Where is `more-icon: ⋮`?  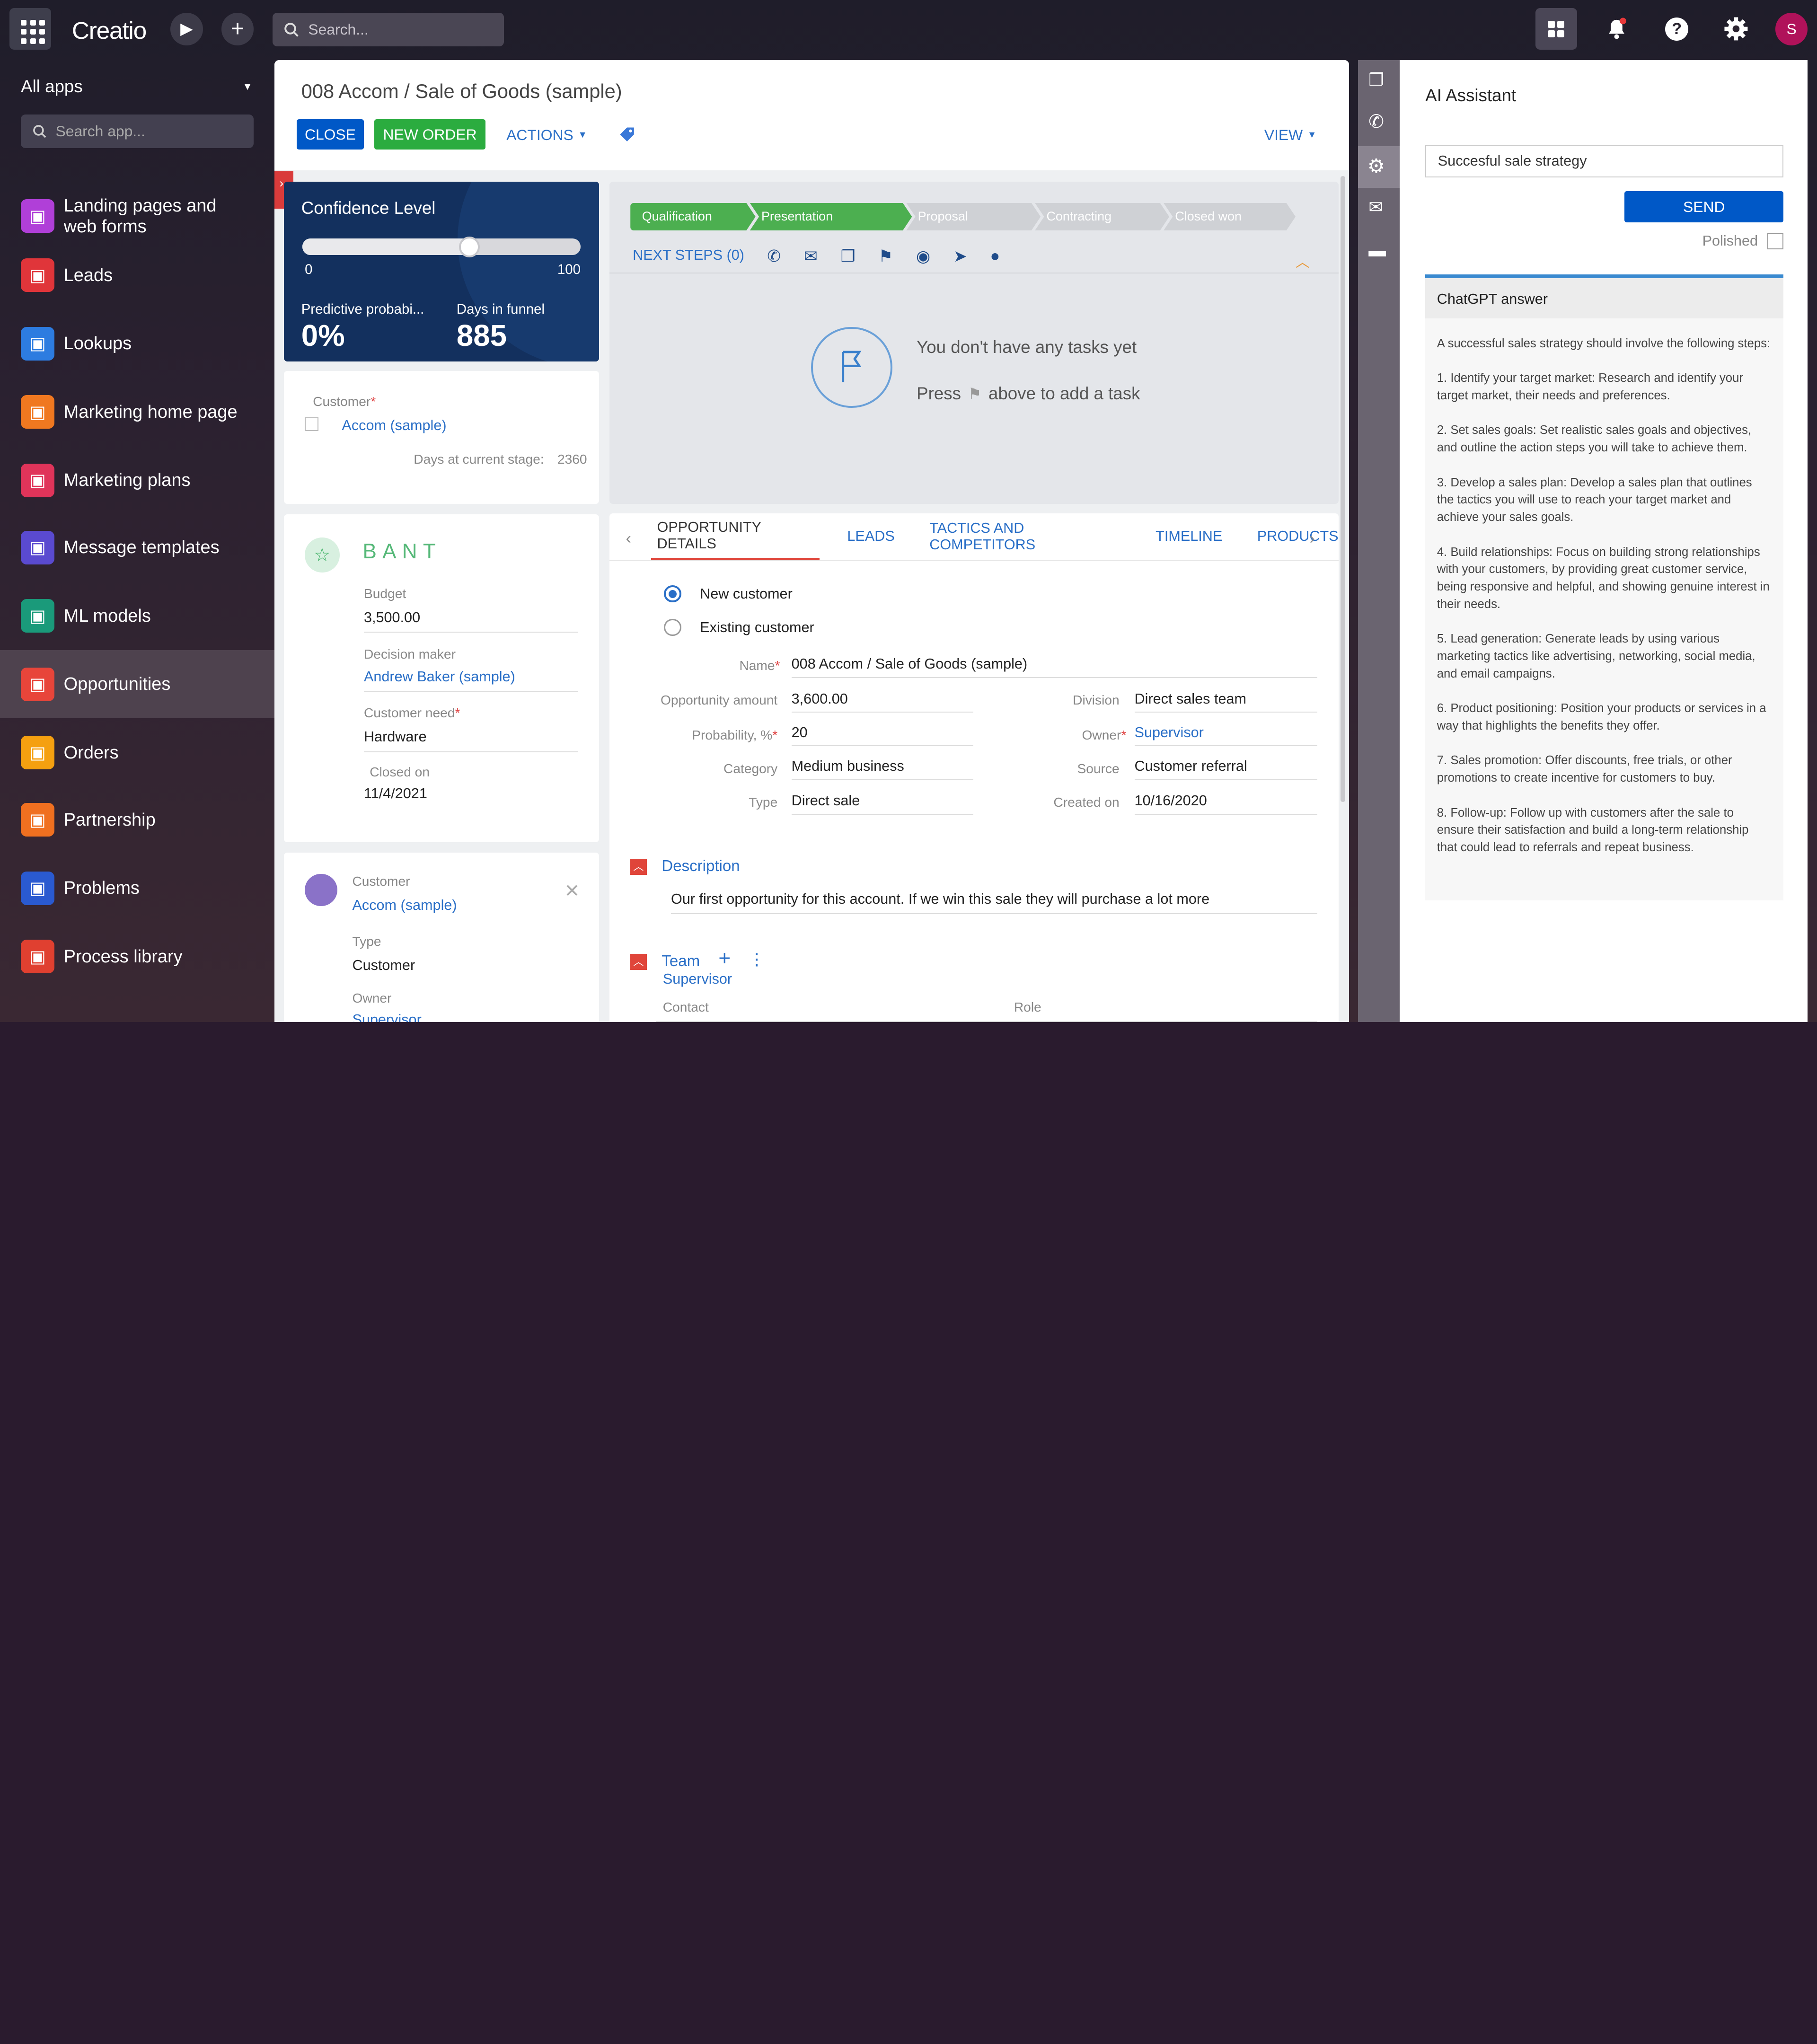 more-icon: ⋮ is located at coordinates (757, 959).